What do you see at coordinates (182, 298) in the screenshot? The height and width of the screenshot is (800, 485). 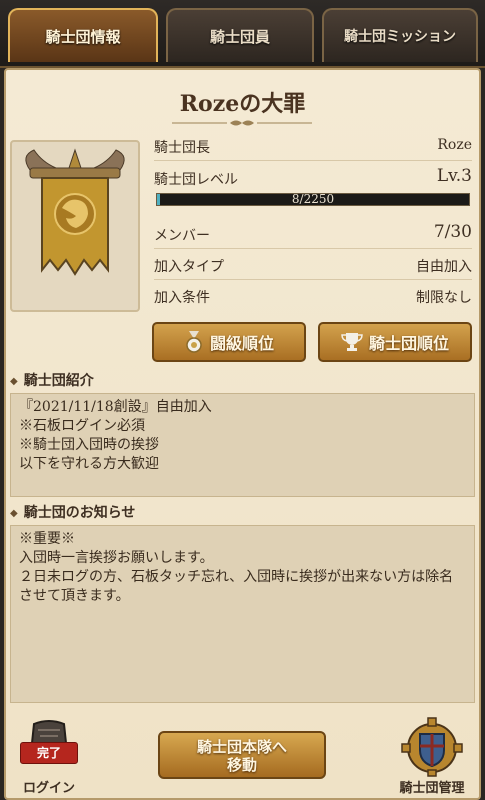 I see `join-condition-label: 加入条件` at bounding box center [182, 298].